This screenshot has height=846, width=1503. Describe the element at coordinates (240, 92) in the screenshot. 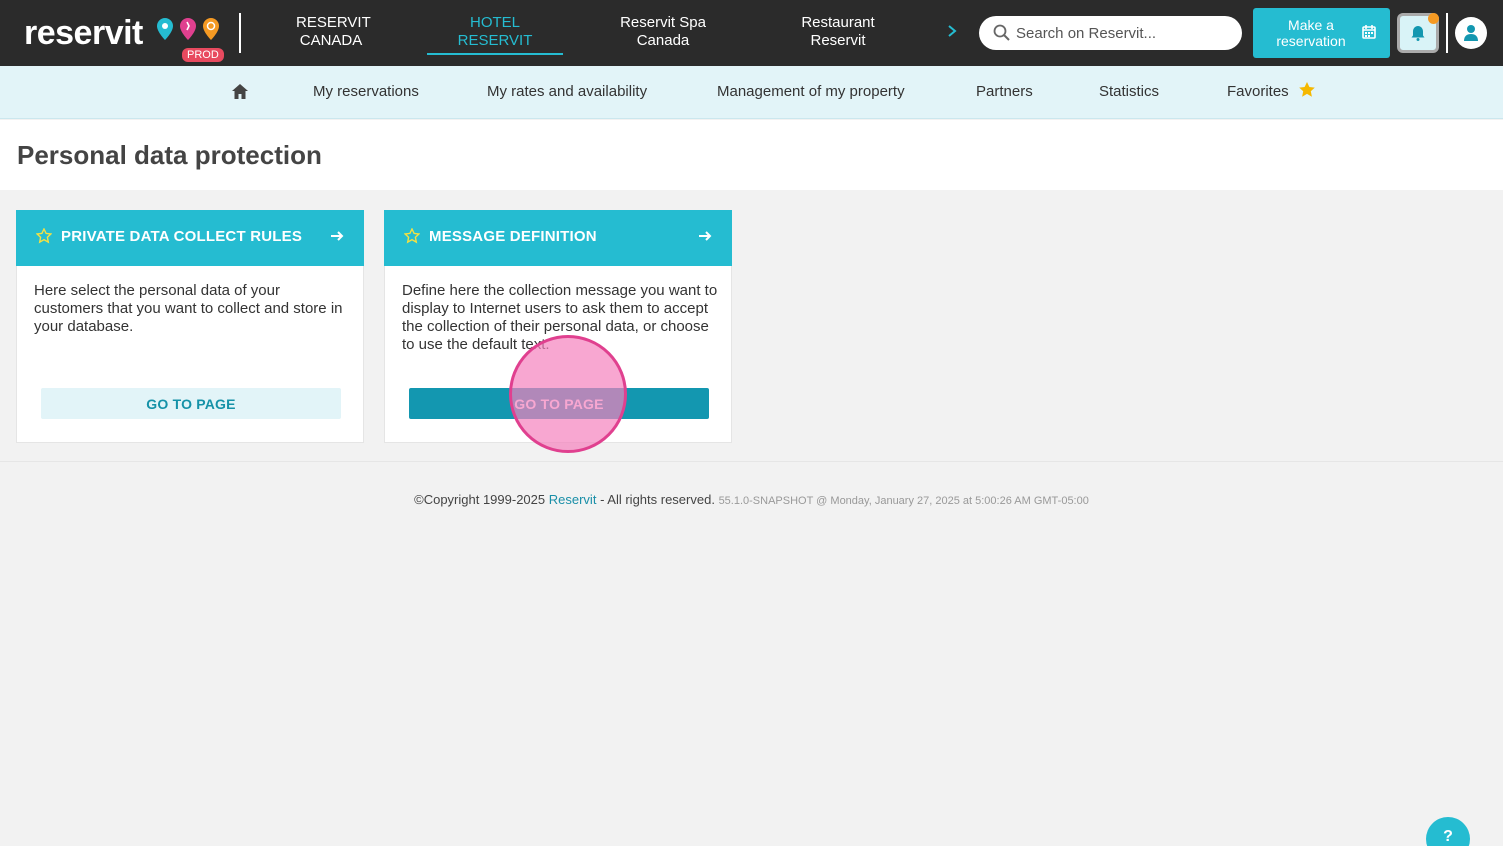

I see `home-icon` at that location.